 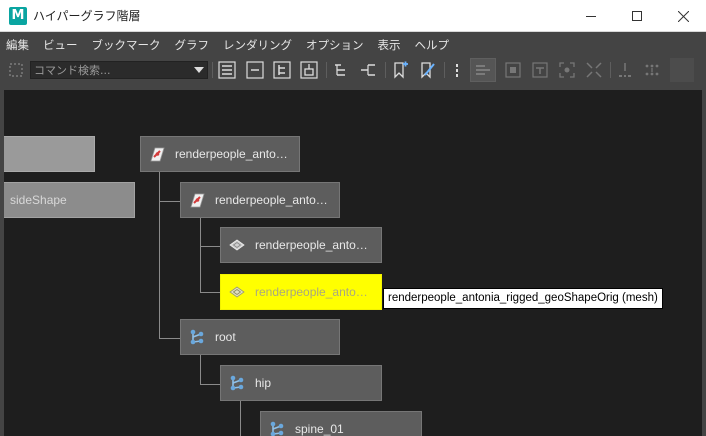 What do you see at coordinates (652, 70) in the screenshot?
I see `dotted-grid-icon` at bounding box center [652, 70].